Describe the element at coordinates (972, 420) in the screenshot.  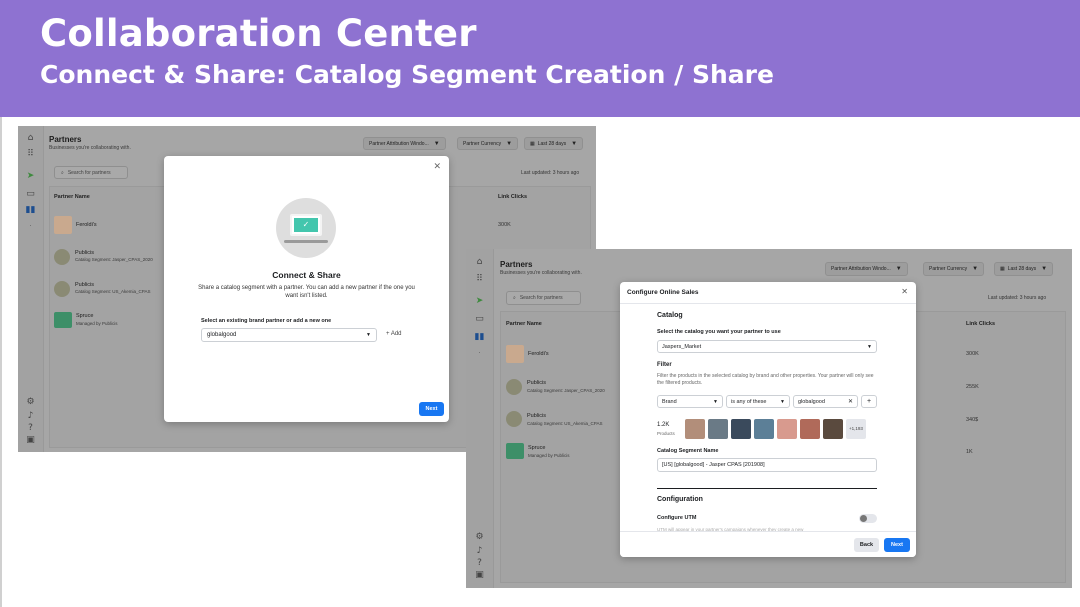
I see `row-clicks: 340$` at that location.